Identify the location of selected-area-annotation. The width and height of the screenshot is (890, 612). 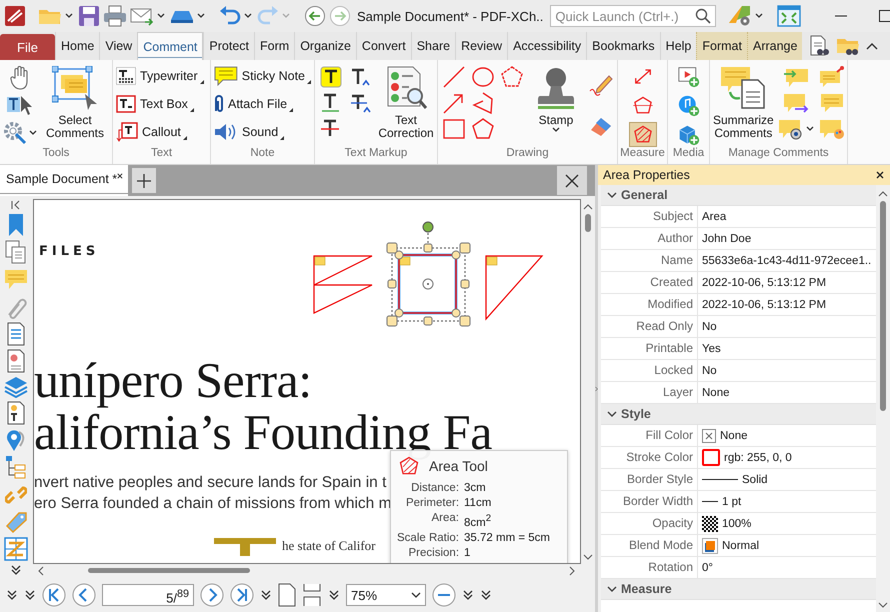
(428, 274).